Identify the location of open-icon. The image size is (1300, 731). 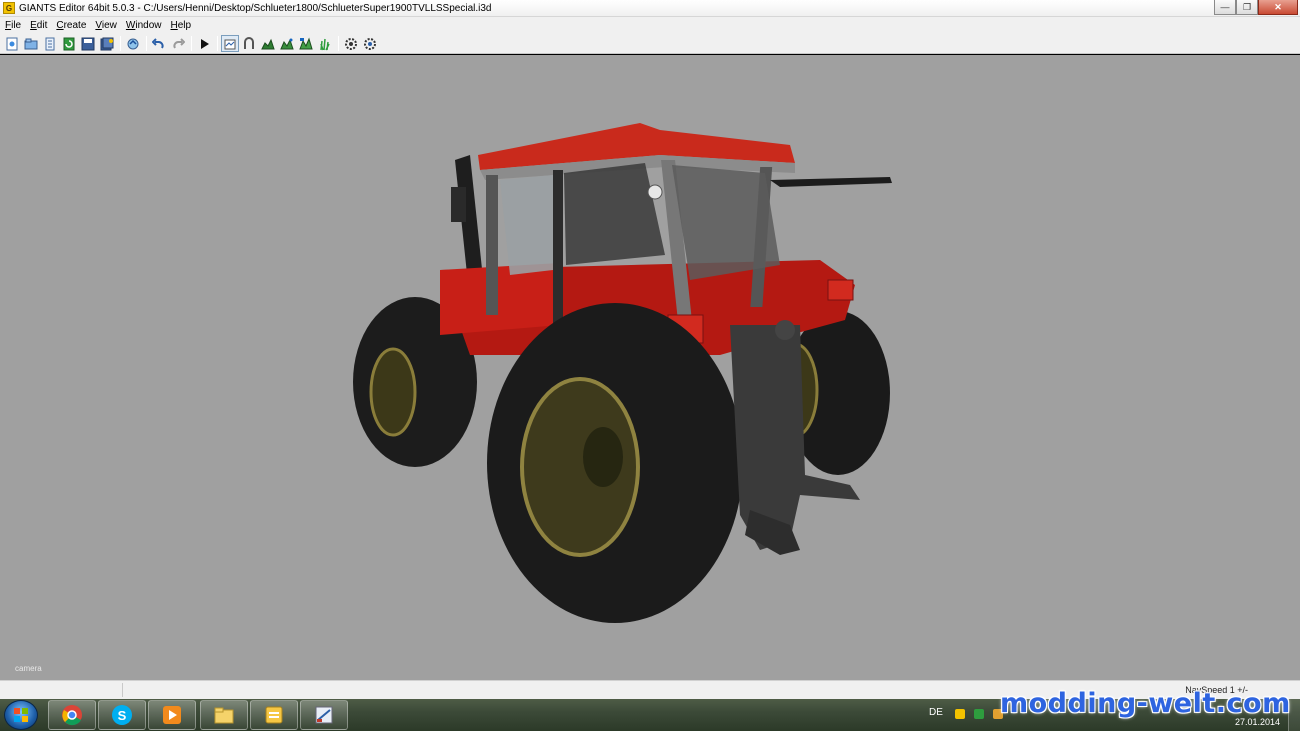
(31, 43).